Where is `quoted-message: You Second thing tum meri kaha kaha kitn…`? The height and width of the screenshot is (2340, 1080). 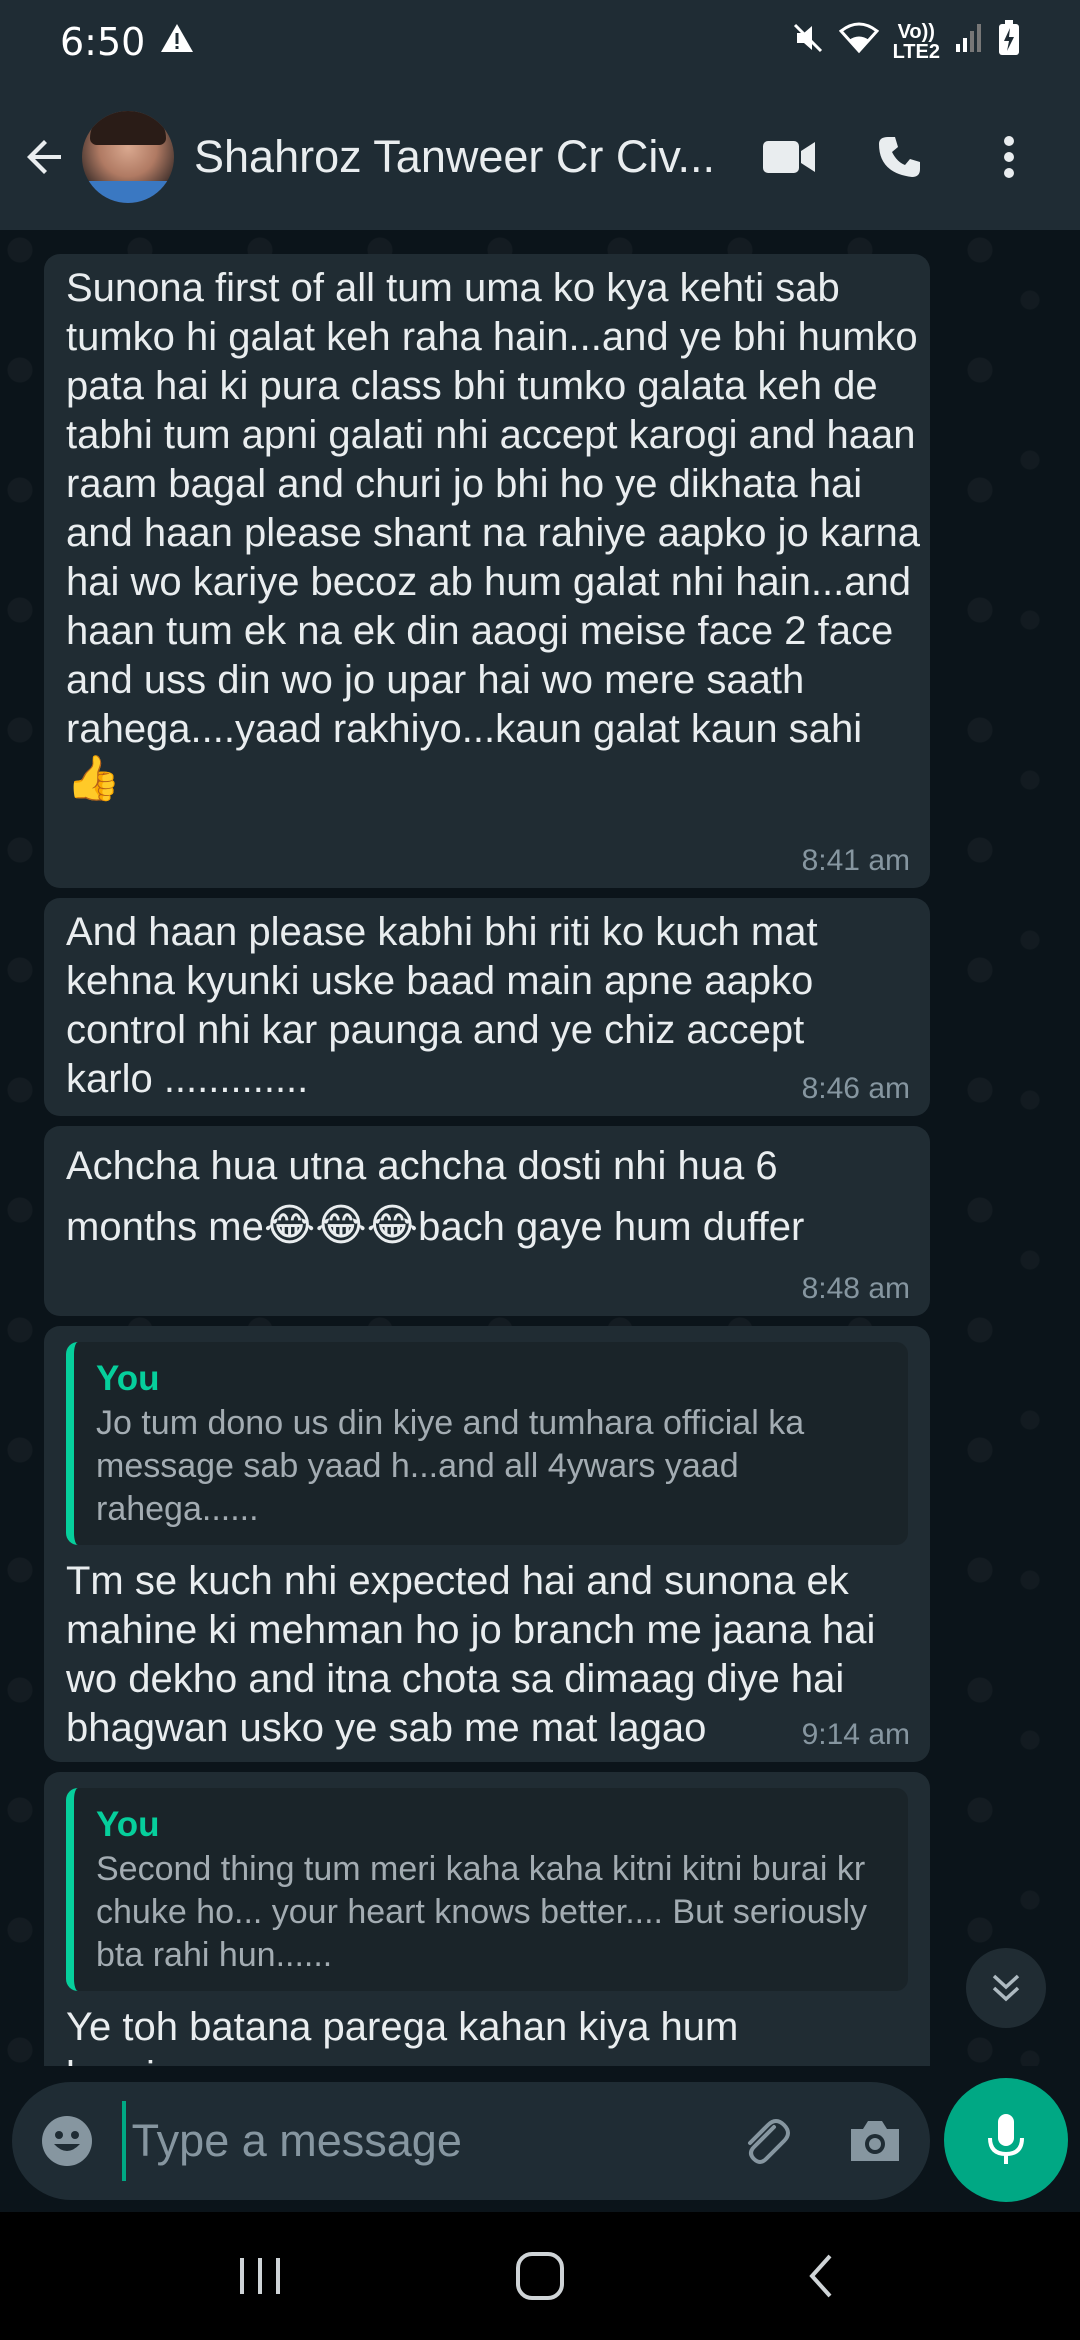
quoted-message: You Second thing tum meri kaha kaha kitn… is located at coordinates (487, 1889).